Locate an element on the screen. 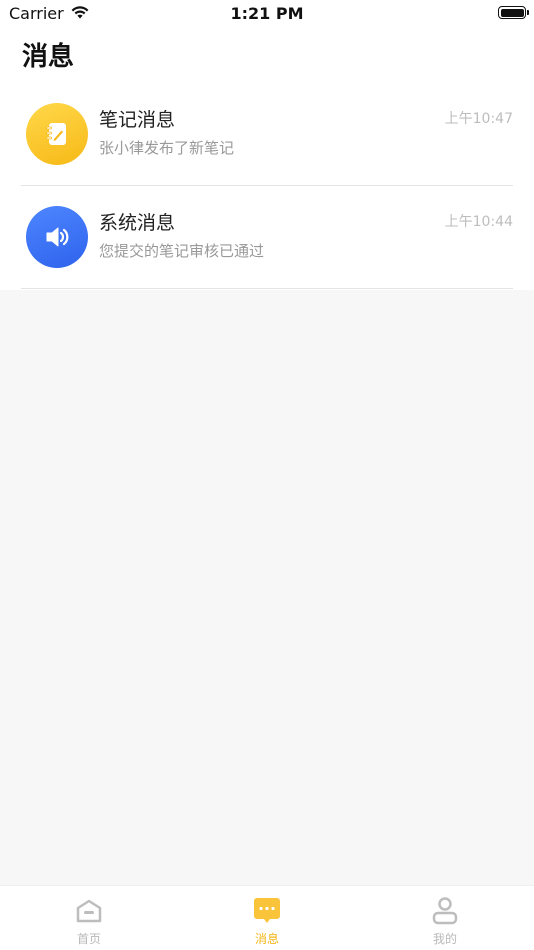 The width and height of the screenshot is (534, 950). tab-profile: 我的 is located at coordinates (445, 918).